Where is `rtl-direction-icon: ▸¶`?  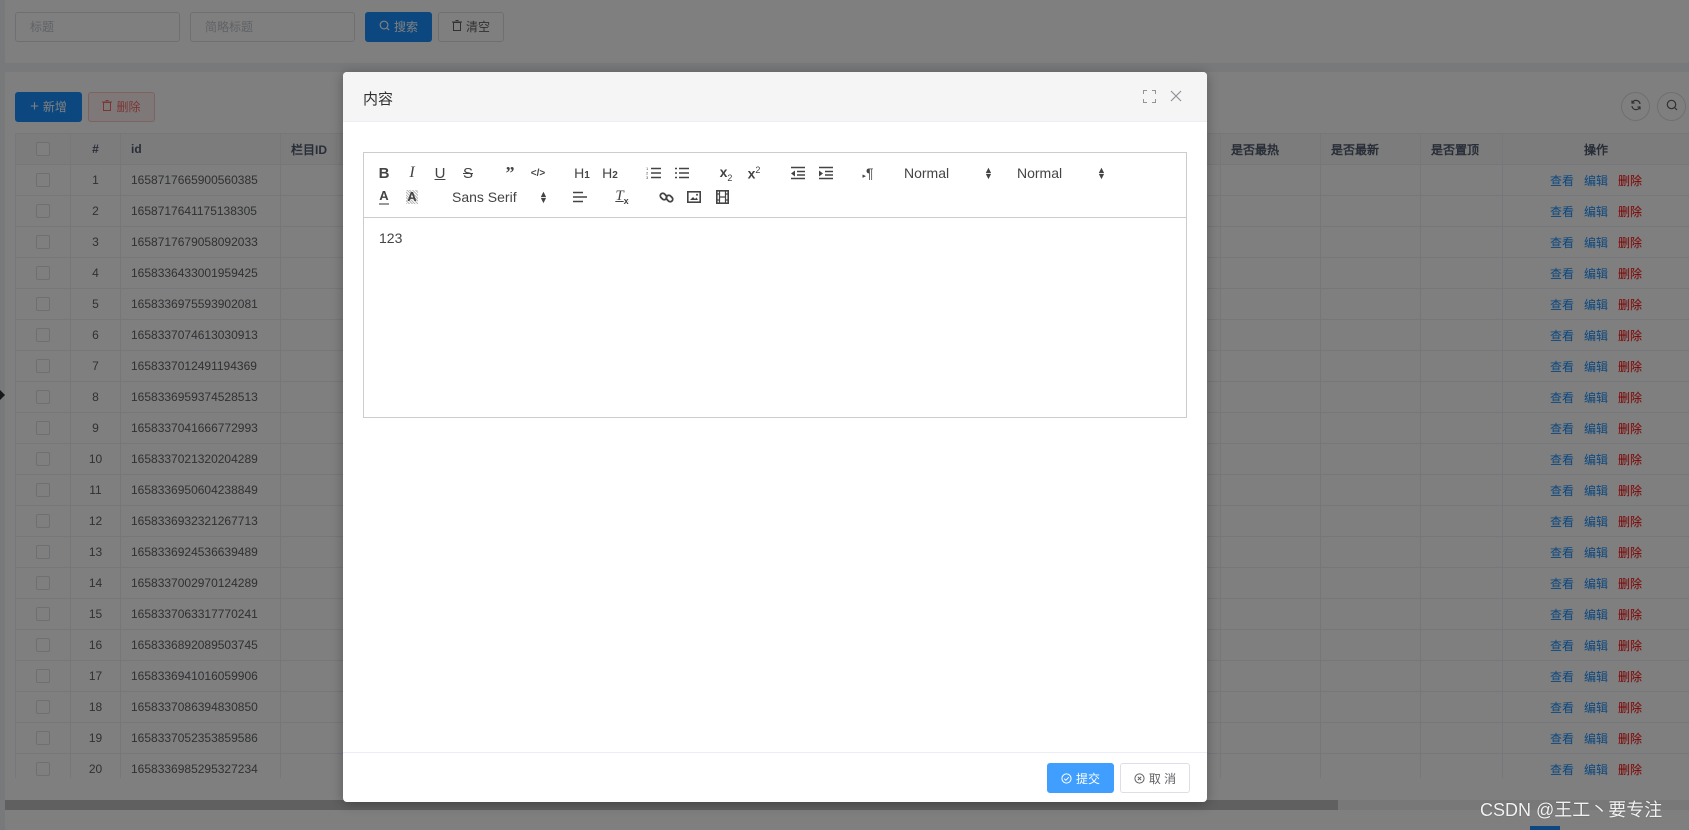 rtl-direction-icon: ▸¶ is located at coordinates (868, 173).